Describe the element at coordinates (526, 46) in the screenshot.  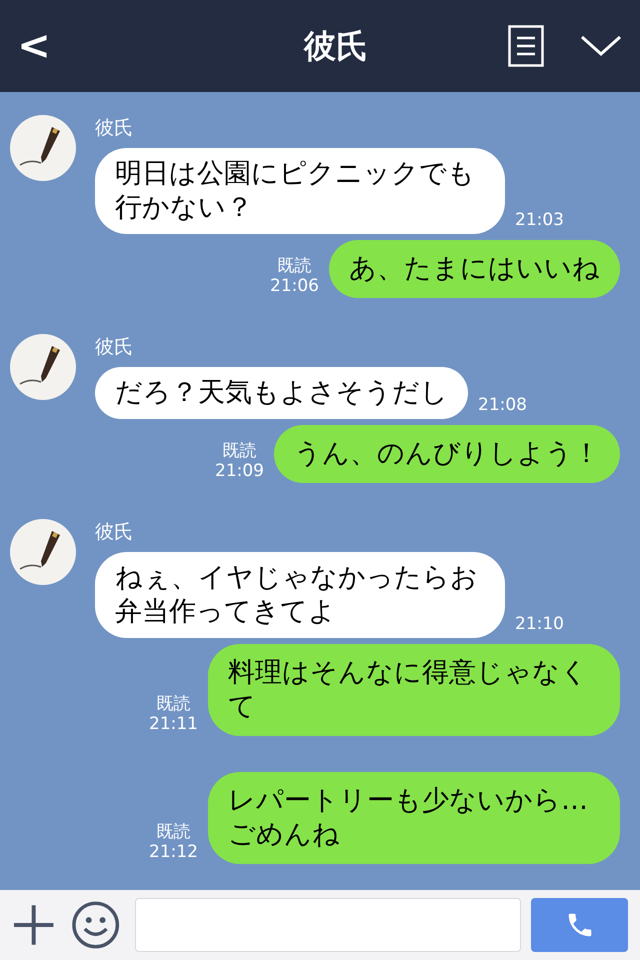
I see `menu-icon` at that location.